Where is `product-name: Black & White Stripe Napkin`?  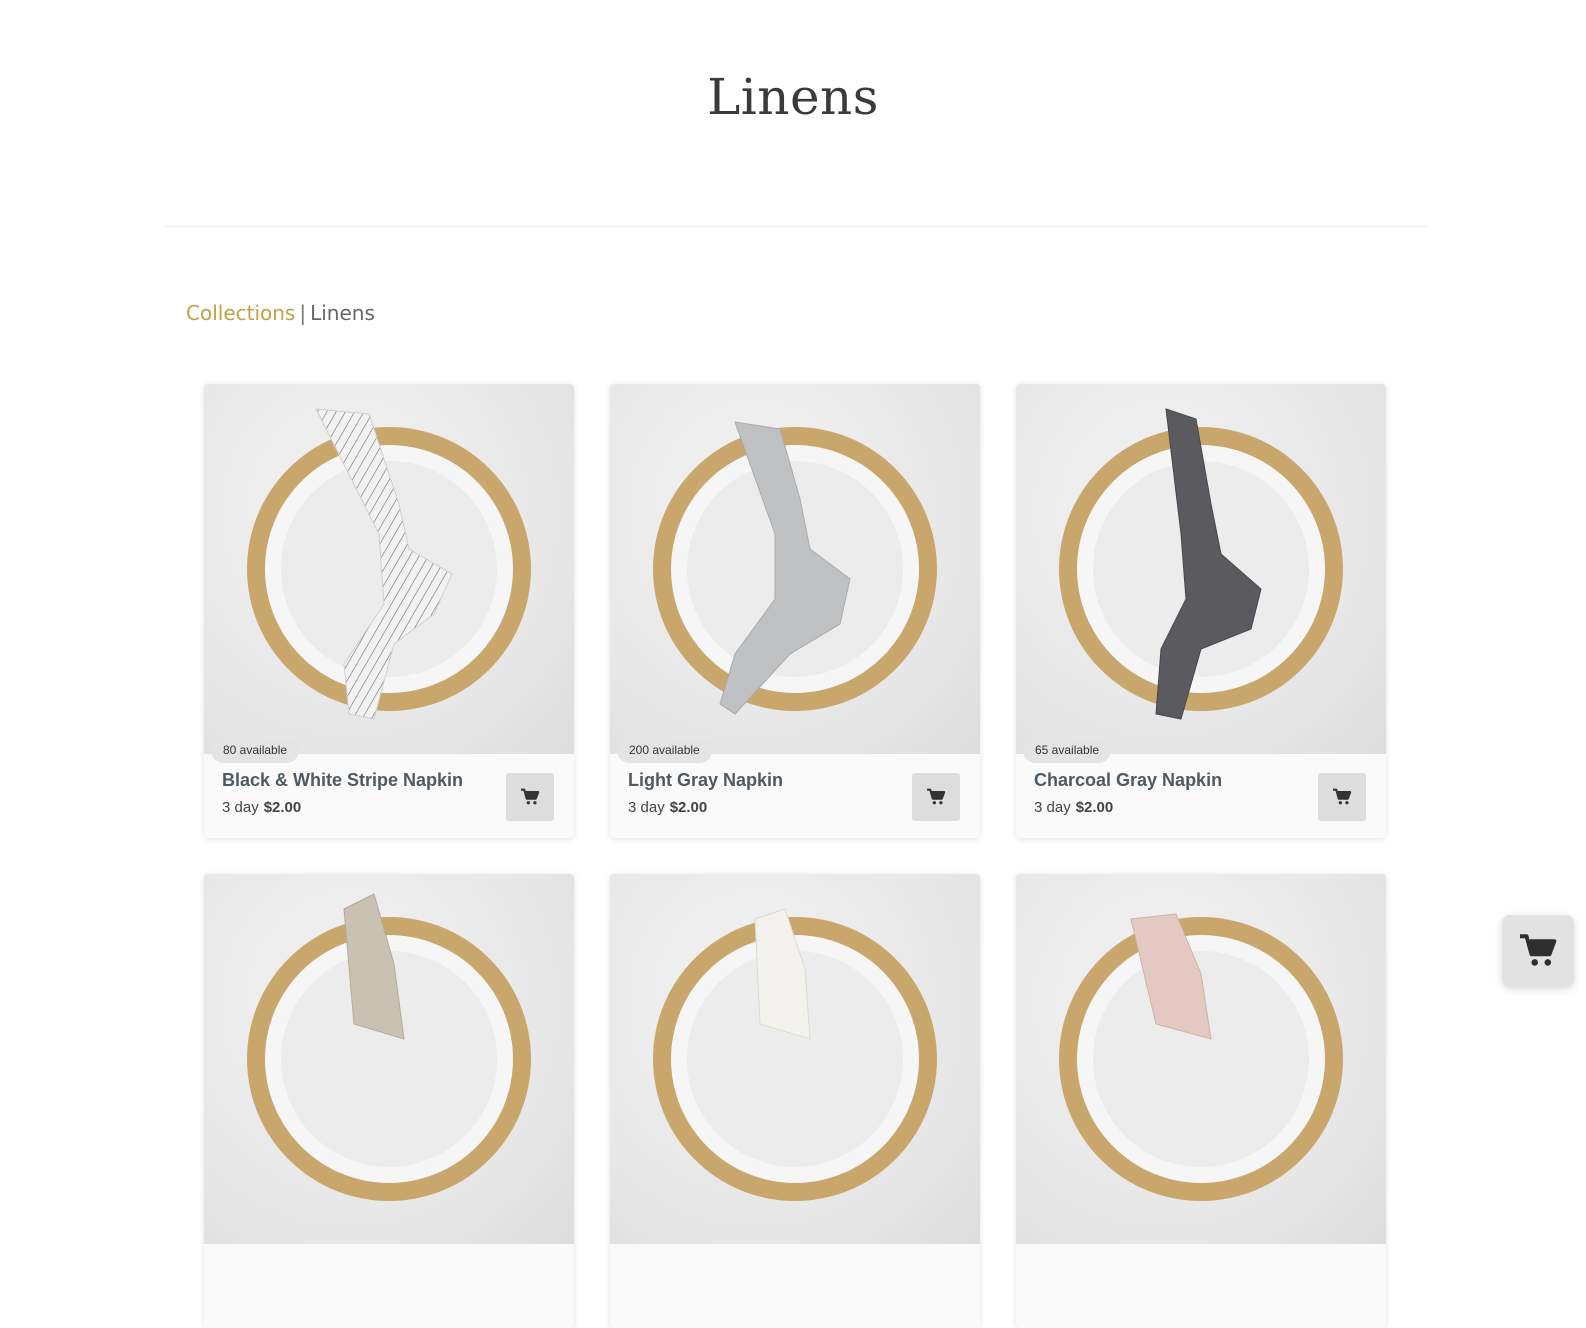 product-name: Black & White Stripe Napkin is located at coordinates (342, 780).